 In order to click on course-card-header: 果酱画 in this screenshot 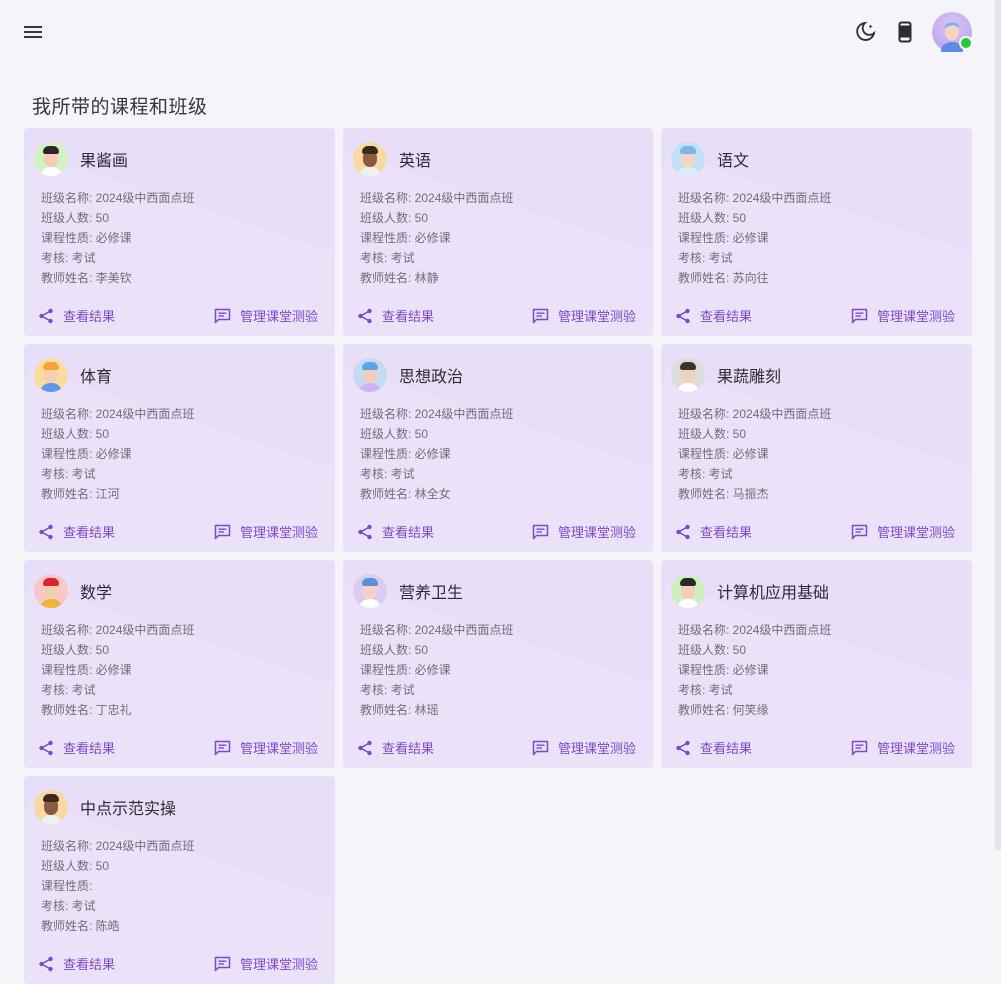, I will do `click(81, 159)`.